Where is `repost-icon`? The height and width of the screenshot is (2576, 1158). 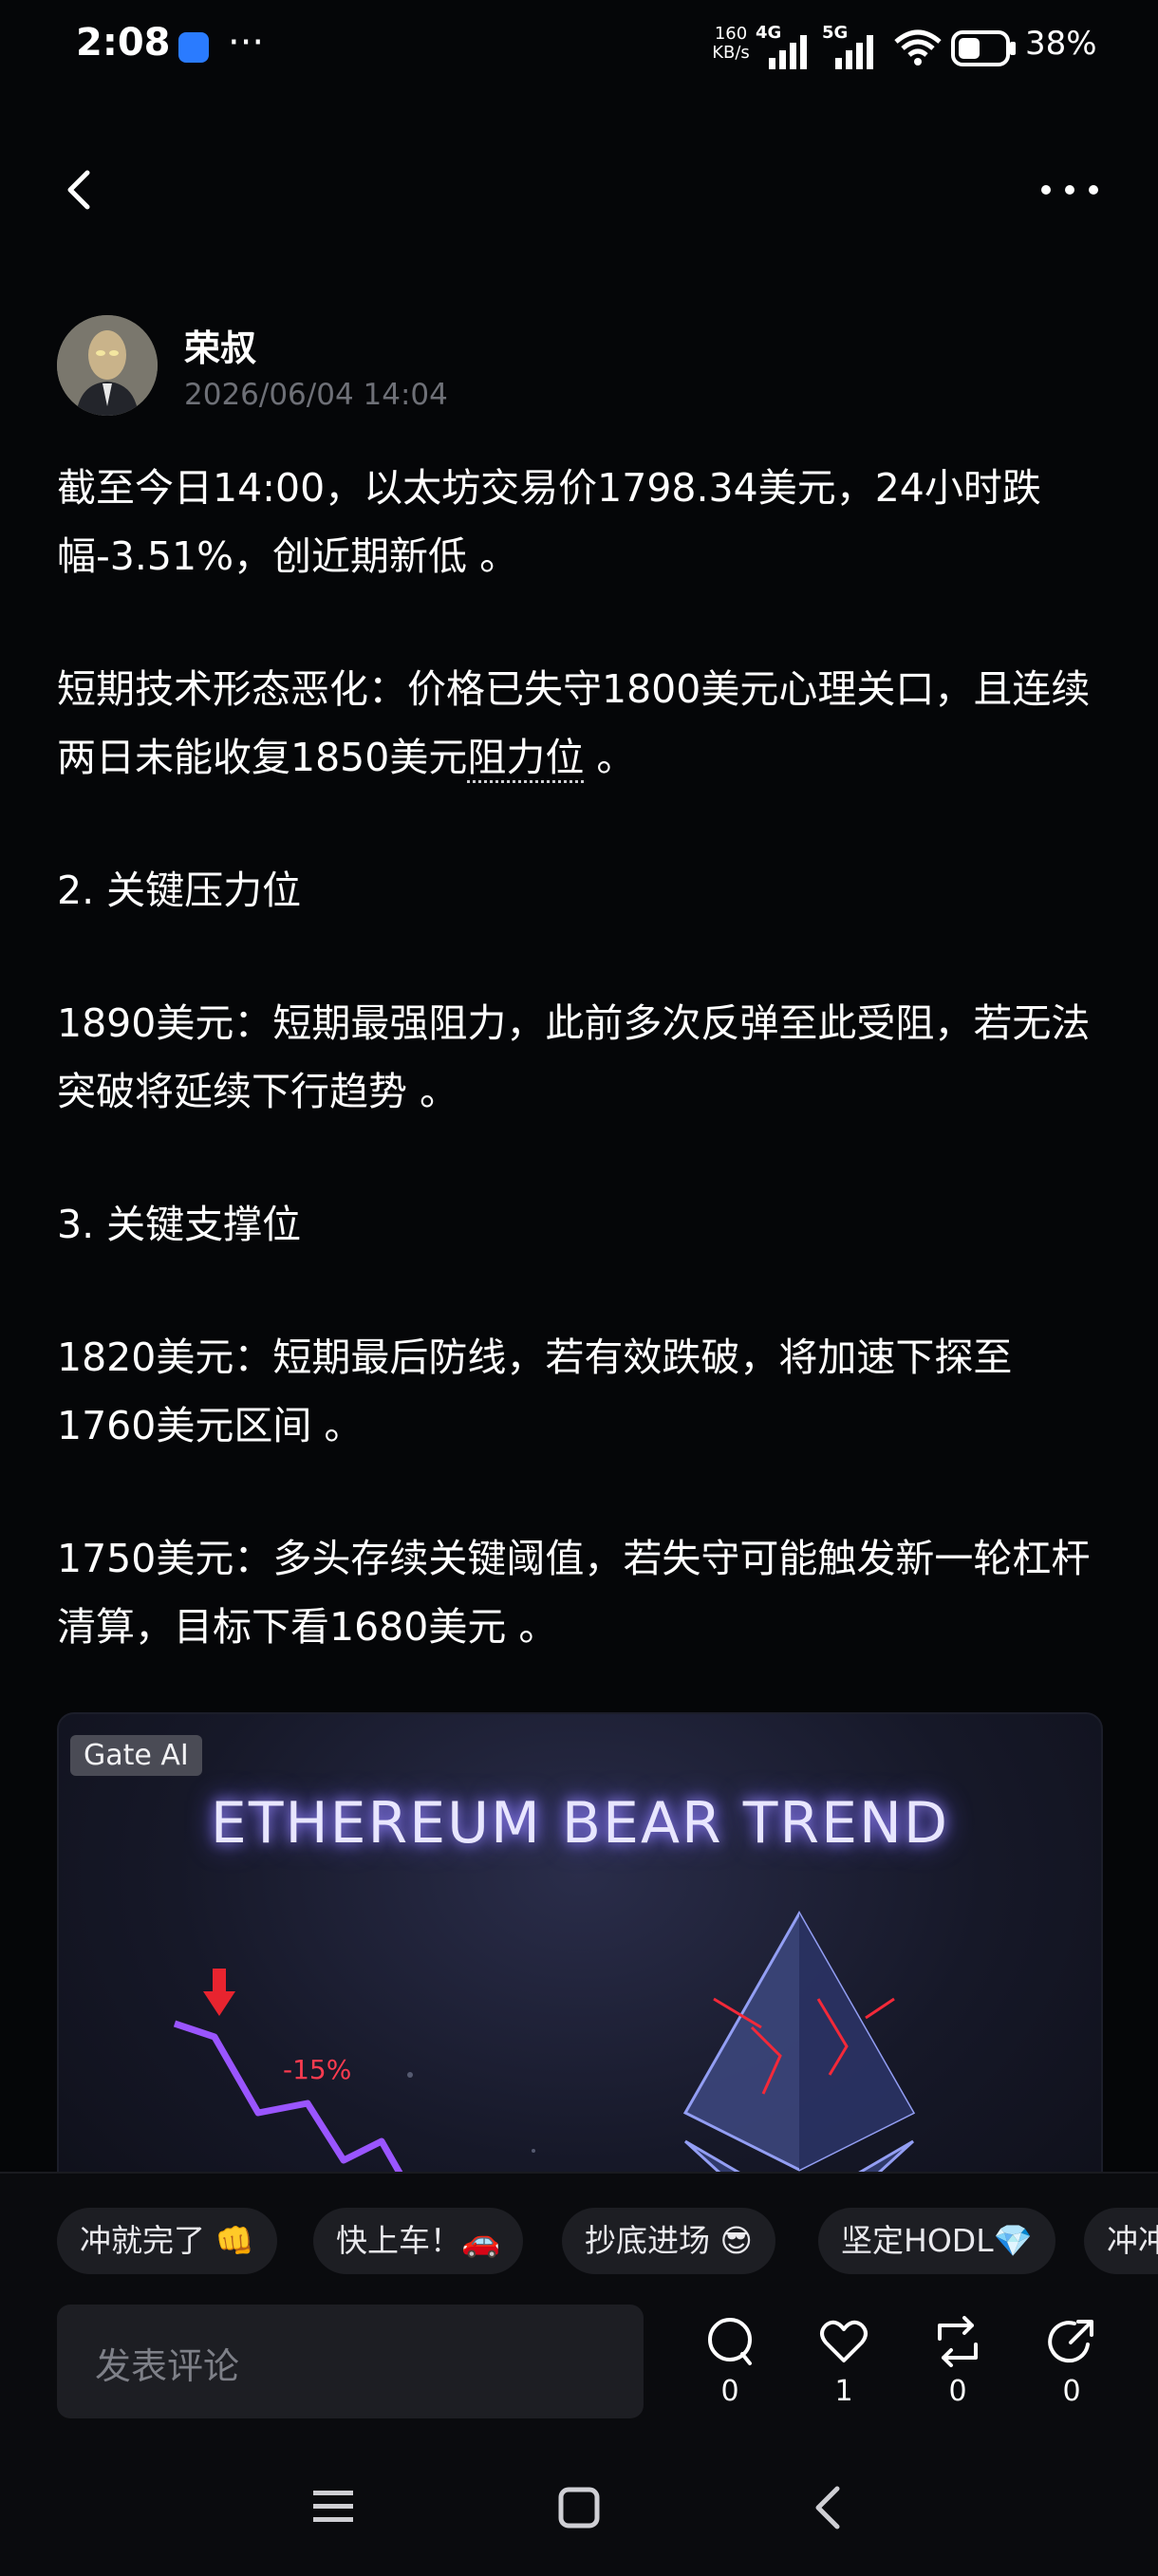
repost-icon is located at coordinates (958, 2341).